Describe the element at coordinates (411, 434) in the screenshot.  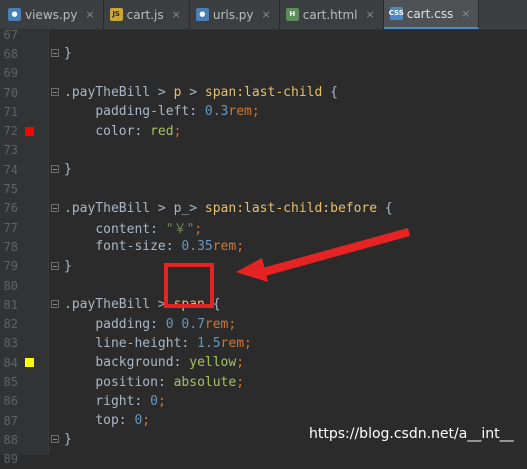
I see `watermark: https://blog.csdn.net/a__int__` at that location.